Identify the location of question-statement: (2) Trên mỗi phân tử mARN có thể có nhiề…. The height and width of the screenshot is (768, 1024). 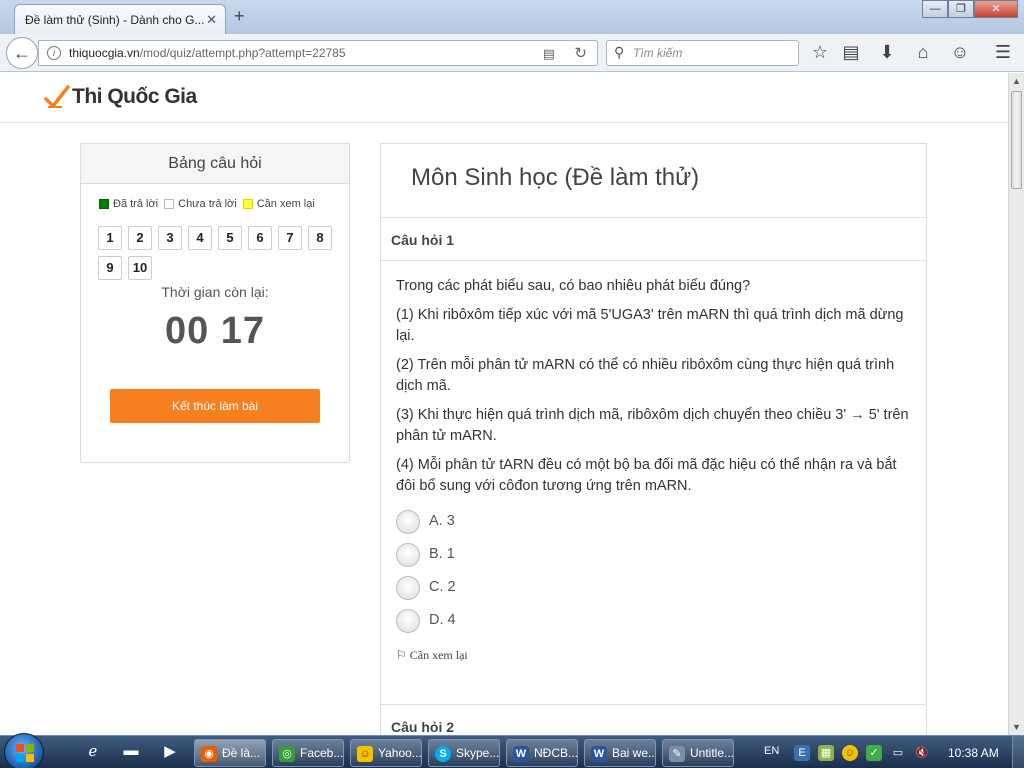
(645, 375).